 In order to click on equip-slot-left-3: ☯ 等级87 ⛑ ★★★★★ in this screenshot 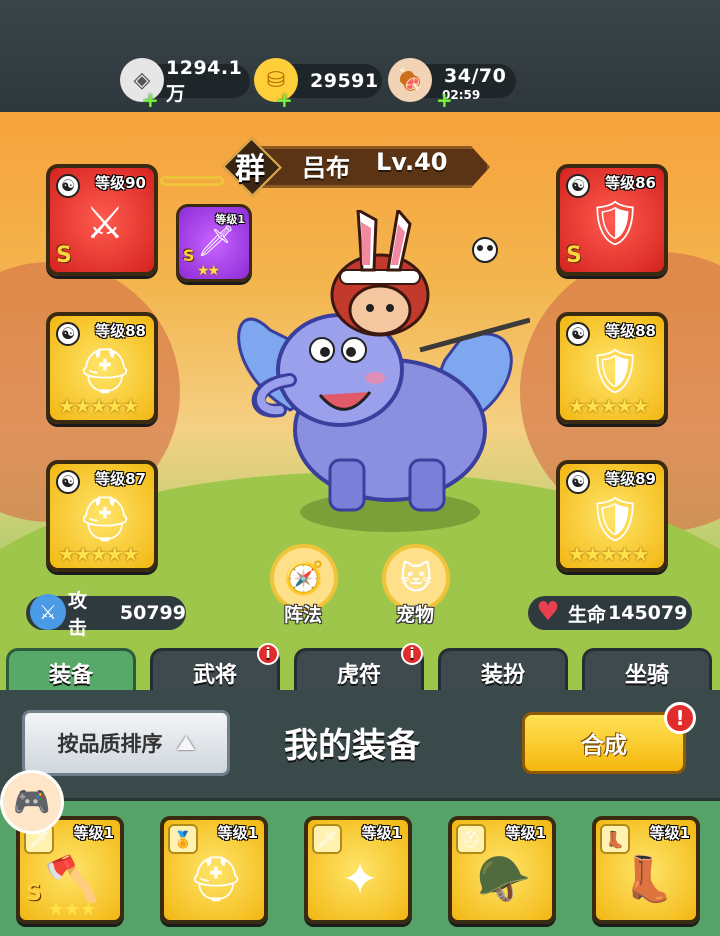, I will do `click(102, 516)`.